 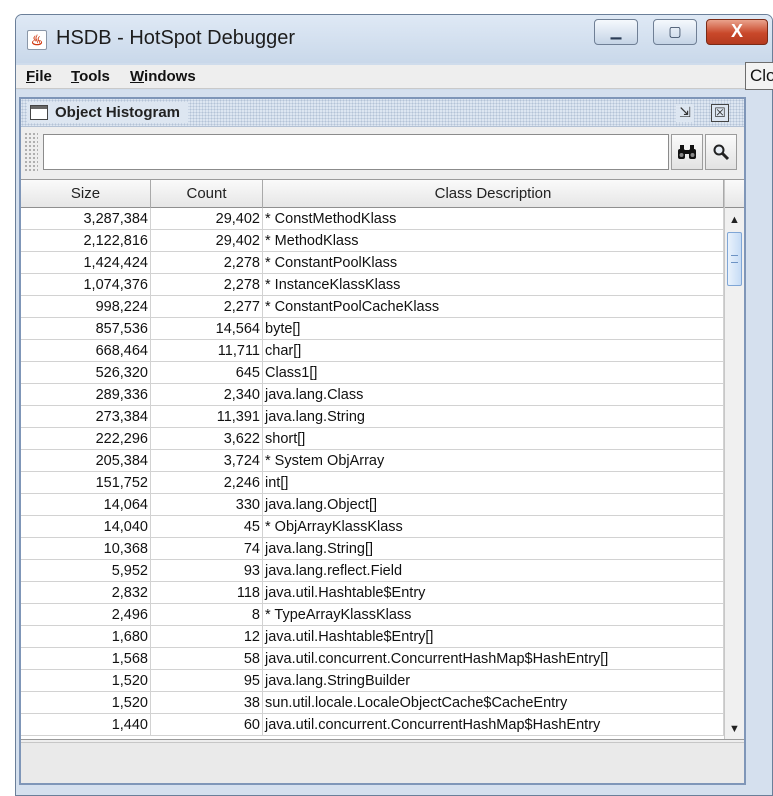 I want to click on table-row: 998,224 2,277 * ConstantPoolCacheKlass, so click(x=372, y=307).